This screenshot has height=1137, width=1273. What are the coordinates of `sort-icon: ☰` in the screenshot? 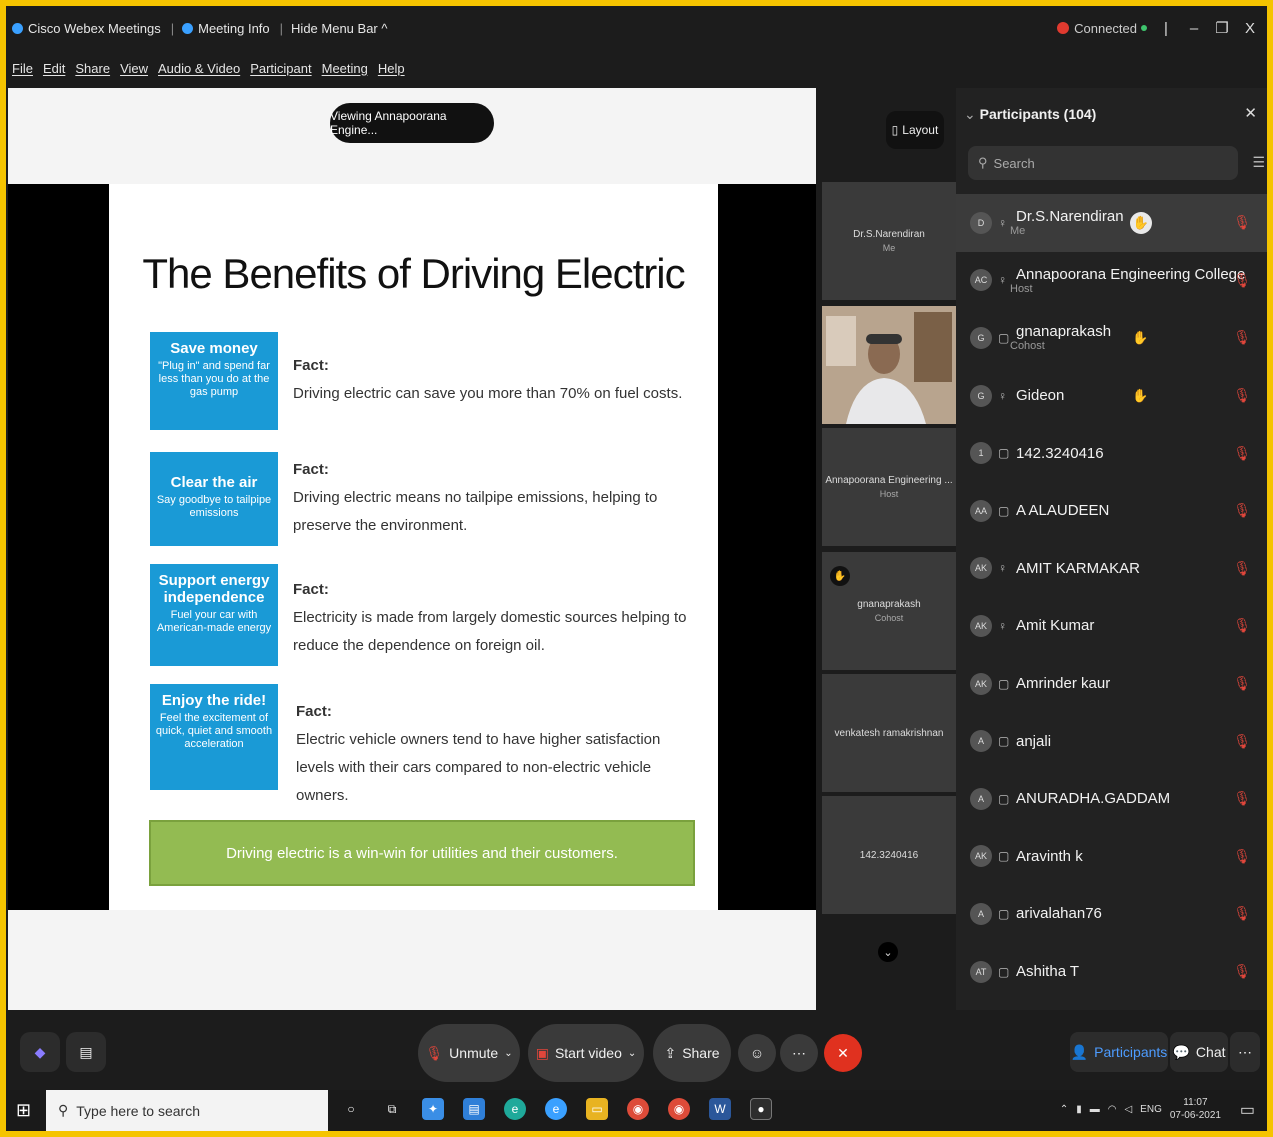 It's located at (1258, 162).